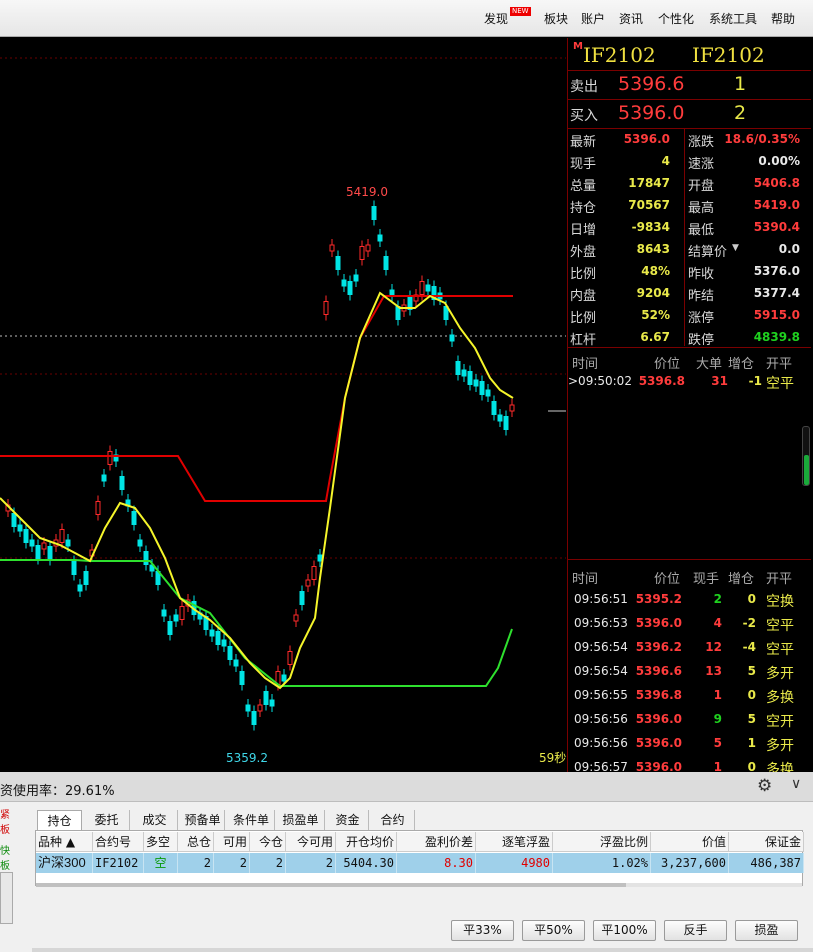 This screenshot has height=952, width=813. Describe the element at coordinates (779, 579) in the screenshot. I see `column-header: 开平` at that location.